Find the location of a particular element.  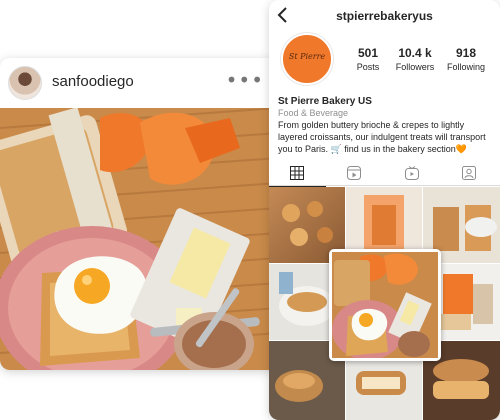

stat-followers: 10.4 k Followers is located at coordinates (415, 59).